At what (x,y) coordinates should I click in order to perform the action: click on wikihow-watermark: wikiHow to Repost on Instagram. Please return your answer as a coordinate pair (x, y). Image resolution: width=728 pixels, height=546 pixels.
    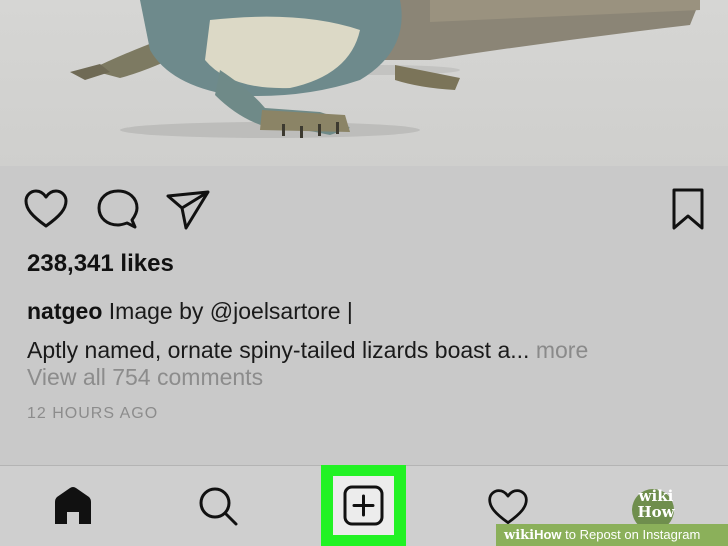
    Looking at the image, I should click on (612, 535).